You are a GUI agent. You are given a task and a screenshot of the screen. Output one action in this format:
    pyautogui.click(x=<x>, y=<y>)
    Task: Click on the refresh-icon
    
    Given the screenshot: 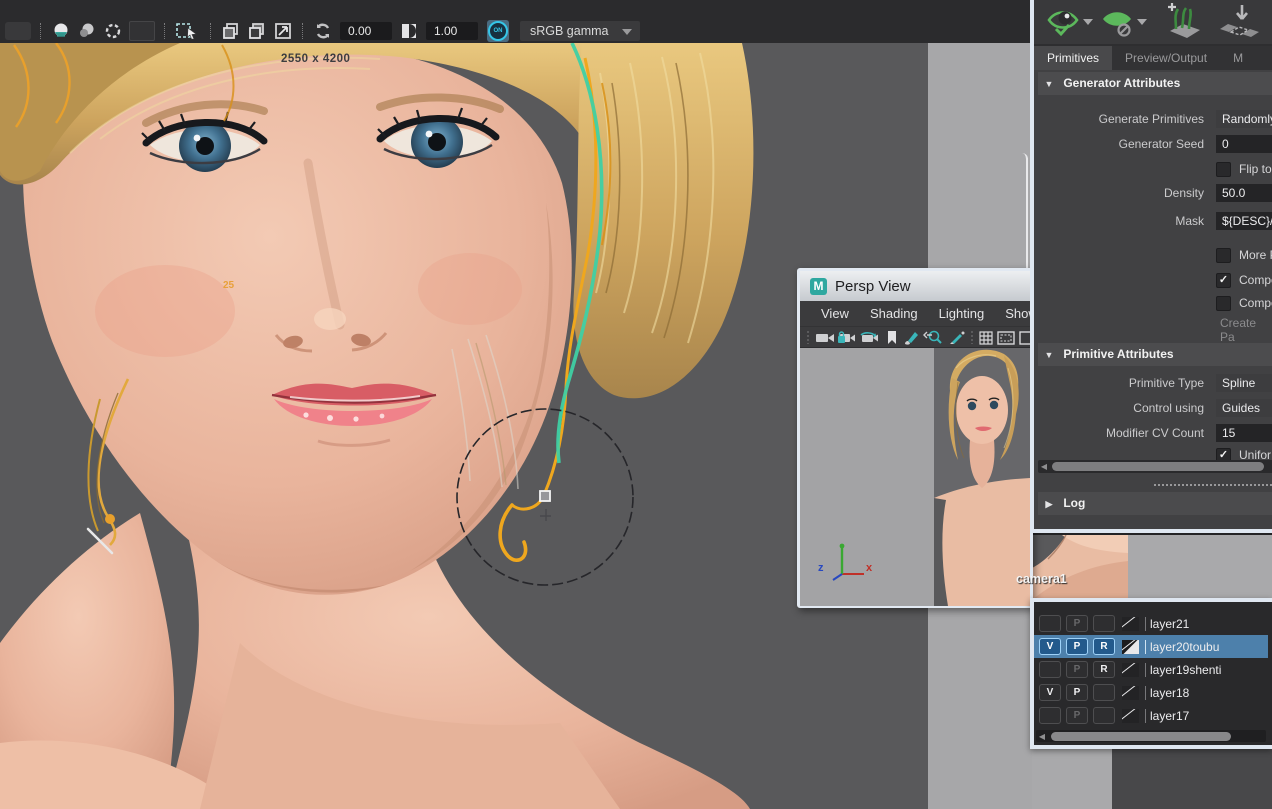 What is the action you would take?
    pyautogui.click(x=323, y=31)
    